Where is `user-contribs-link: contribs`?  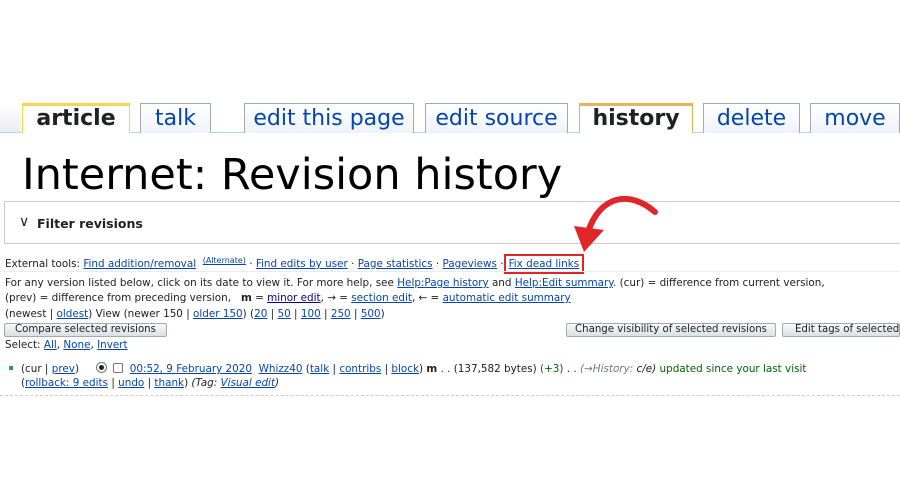 user-contribs-link: contribs is located at coordinates (360, 369).